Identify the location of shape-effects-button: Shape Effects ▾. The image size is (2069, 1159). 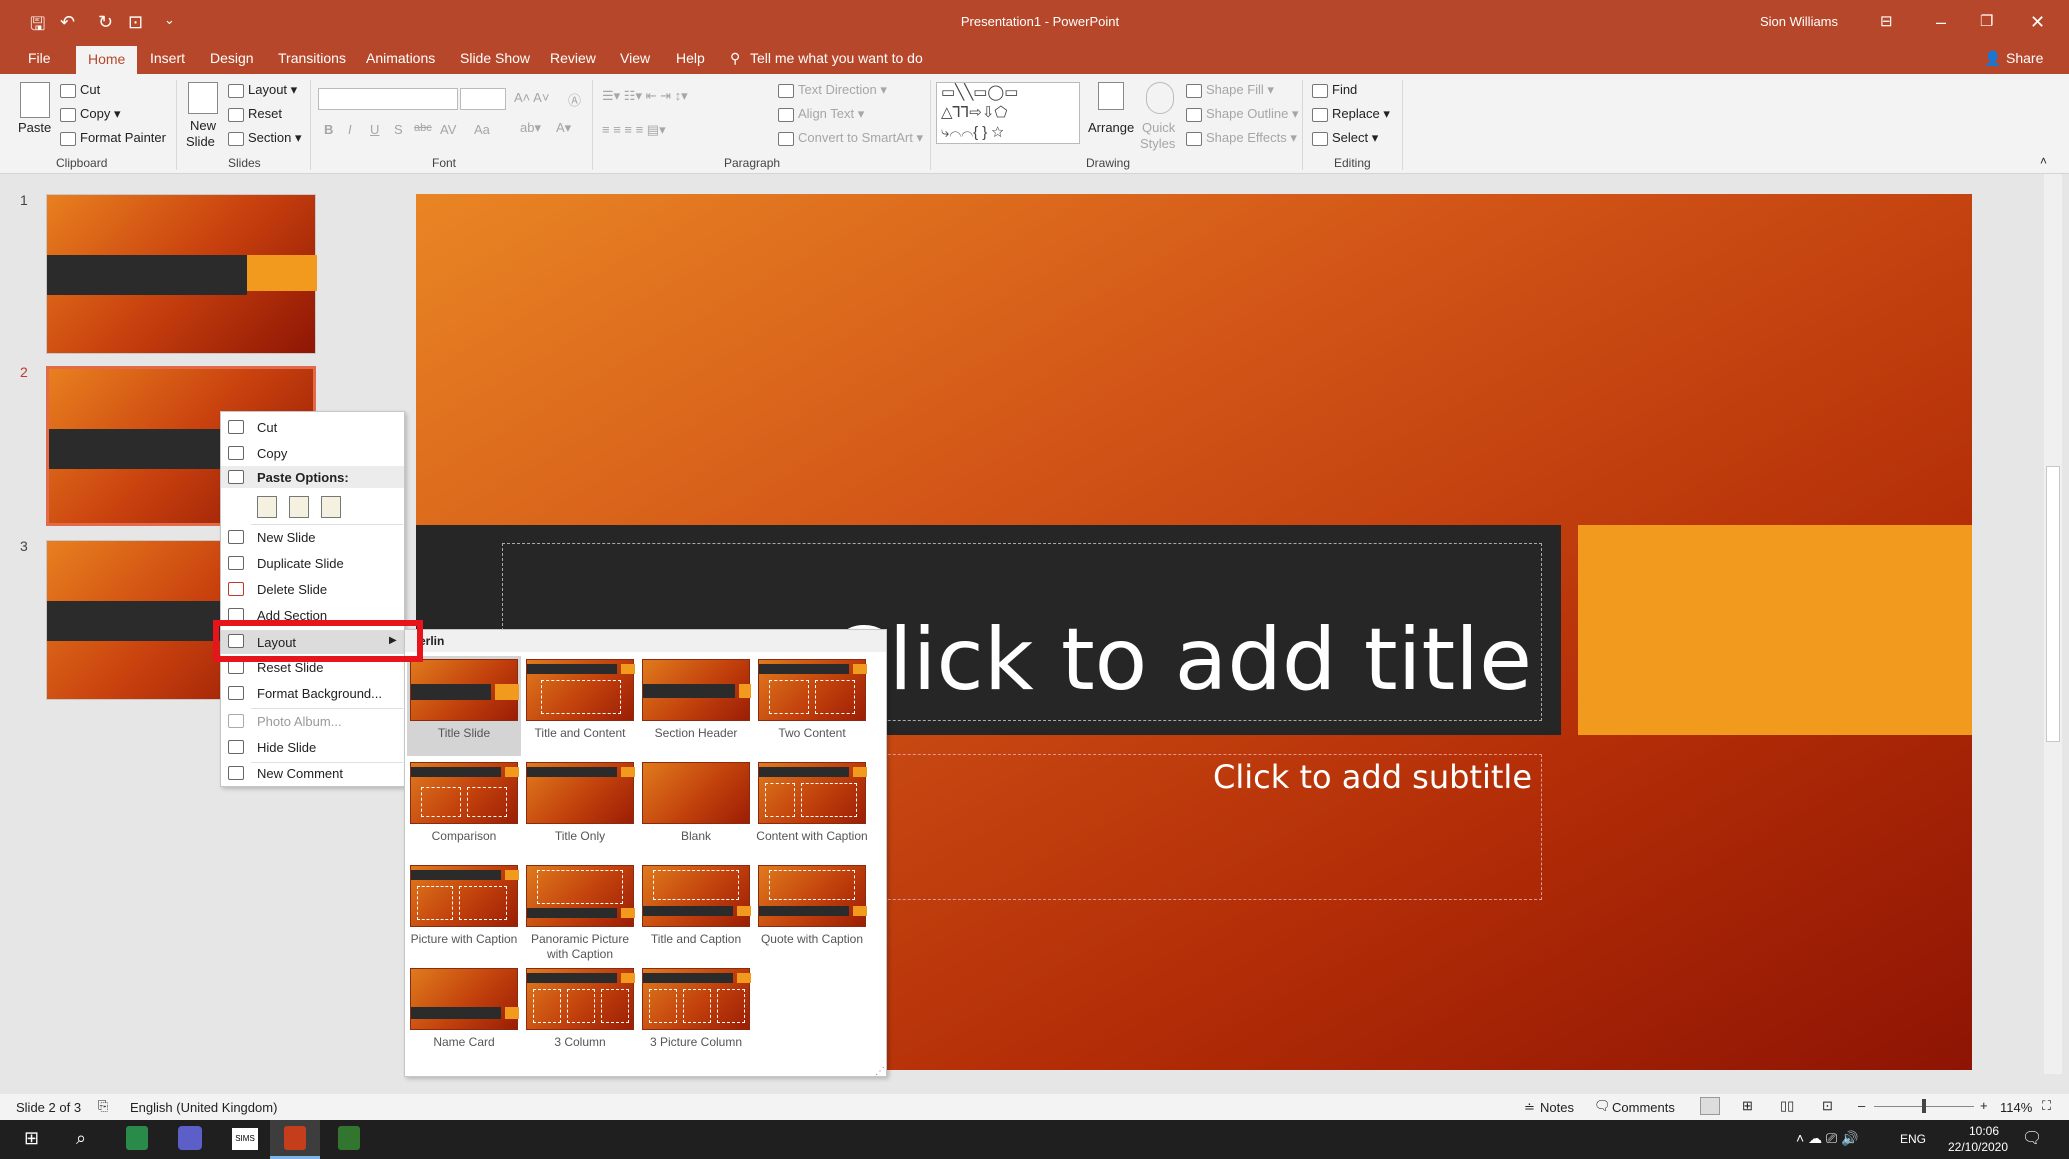
(1241, 138).